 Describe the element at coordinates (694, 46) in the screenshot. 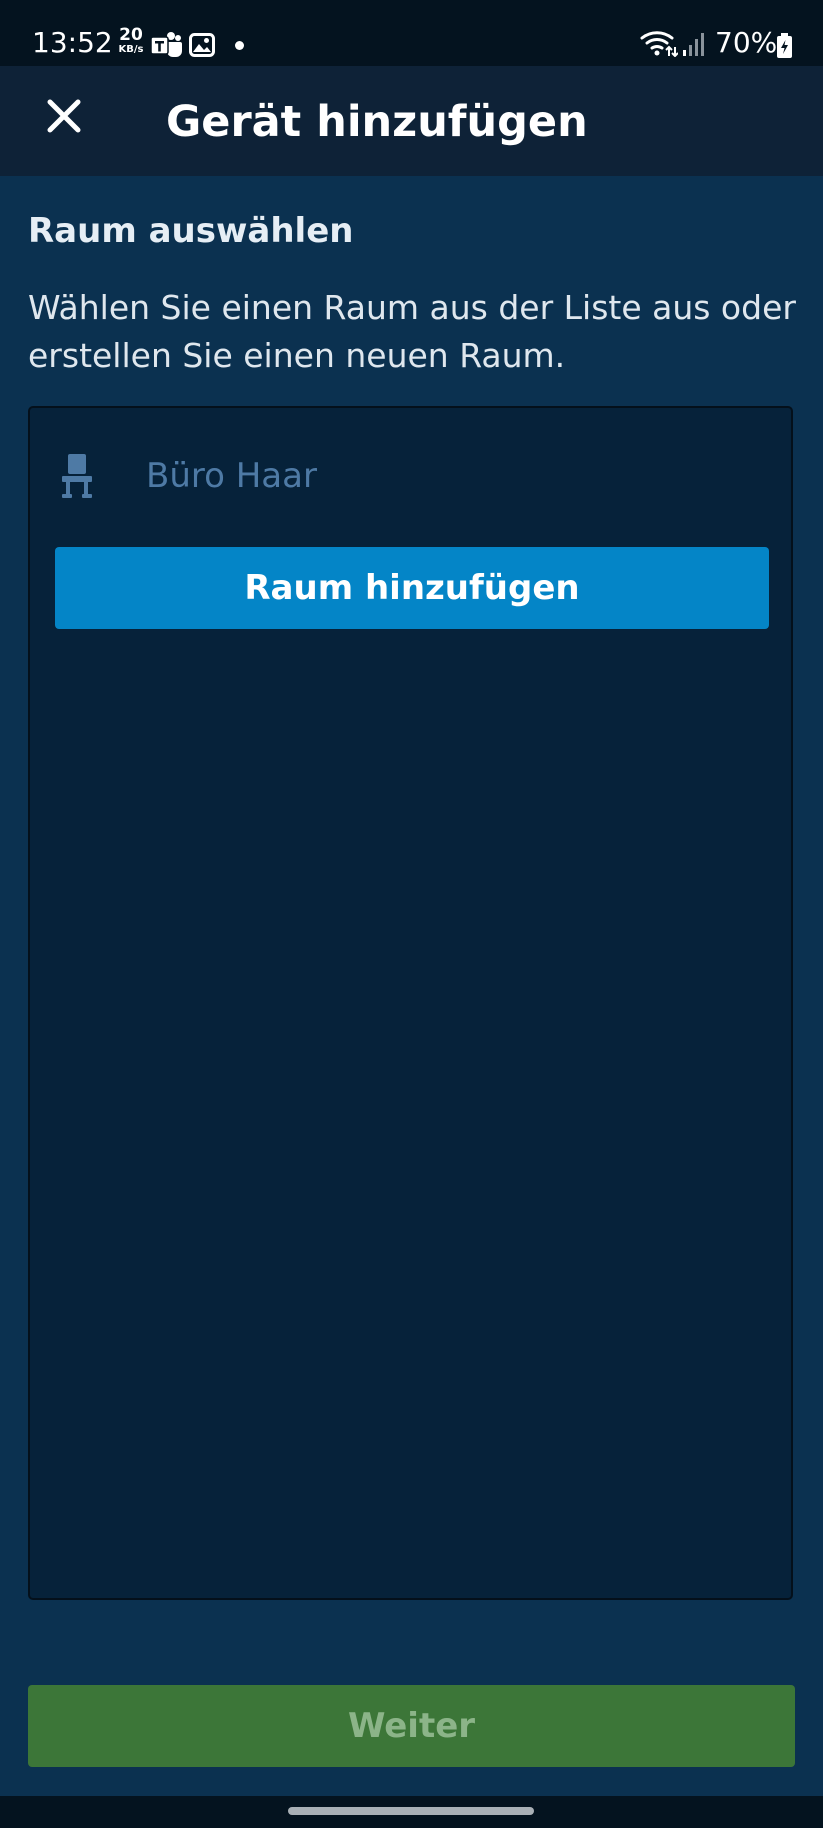

I see `signal-icon` at that location.